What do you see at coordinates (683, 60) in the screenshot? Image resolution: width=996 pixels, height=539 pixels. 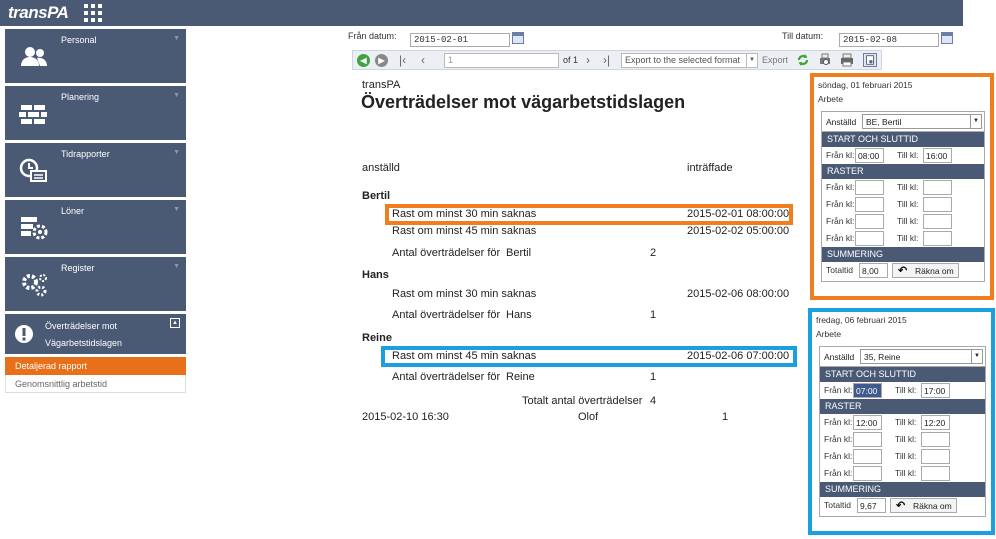 I see `export-format-value: Export to the selected format` at bounding box center [683, 60].